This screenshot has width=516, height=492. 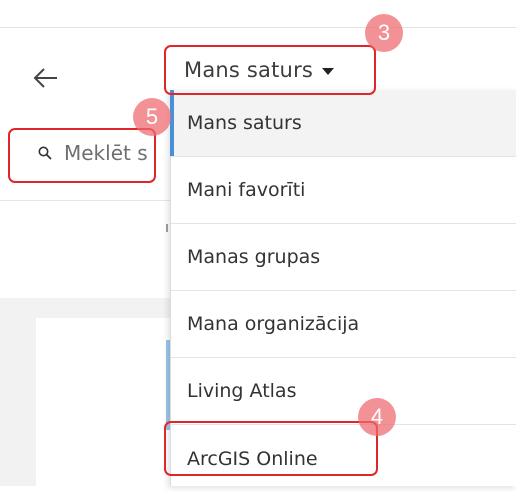 I want to click on step-badge-3: 3, so click(x=384, y=33).